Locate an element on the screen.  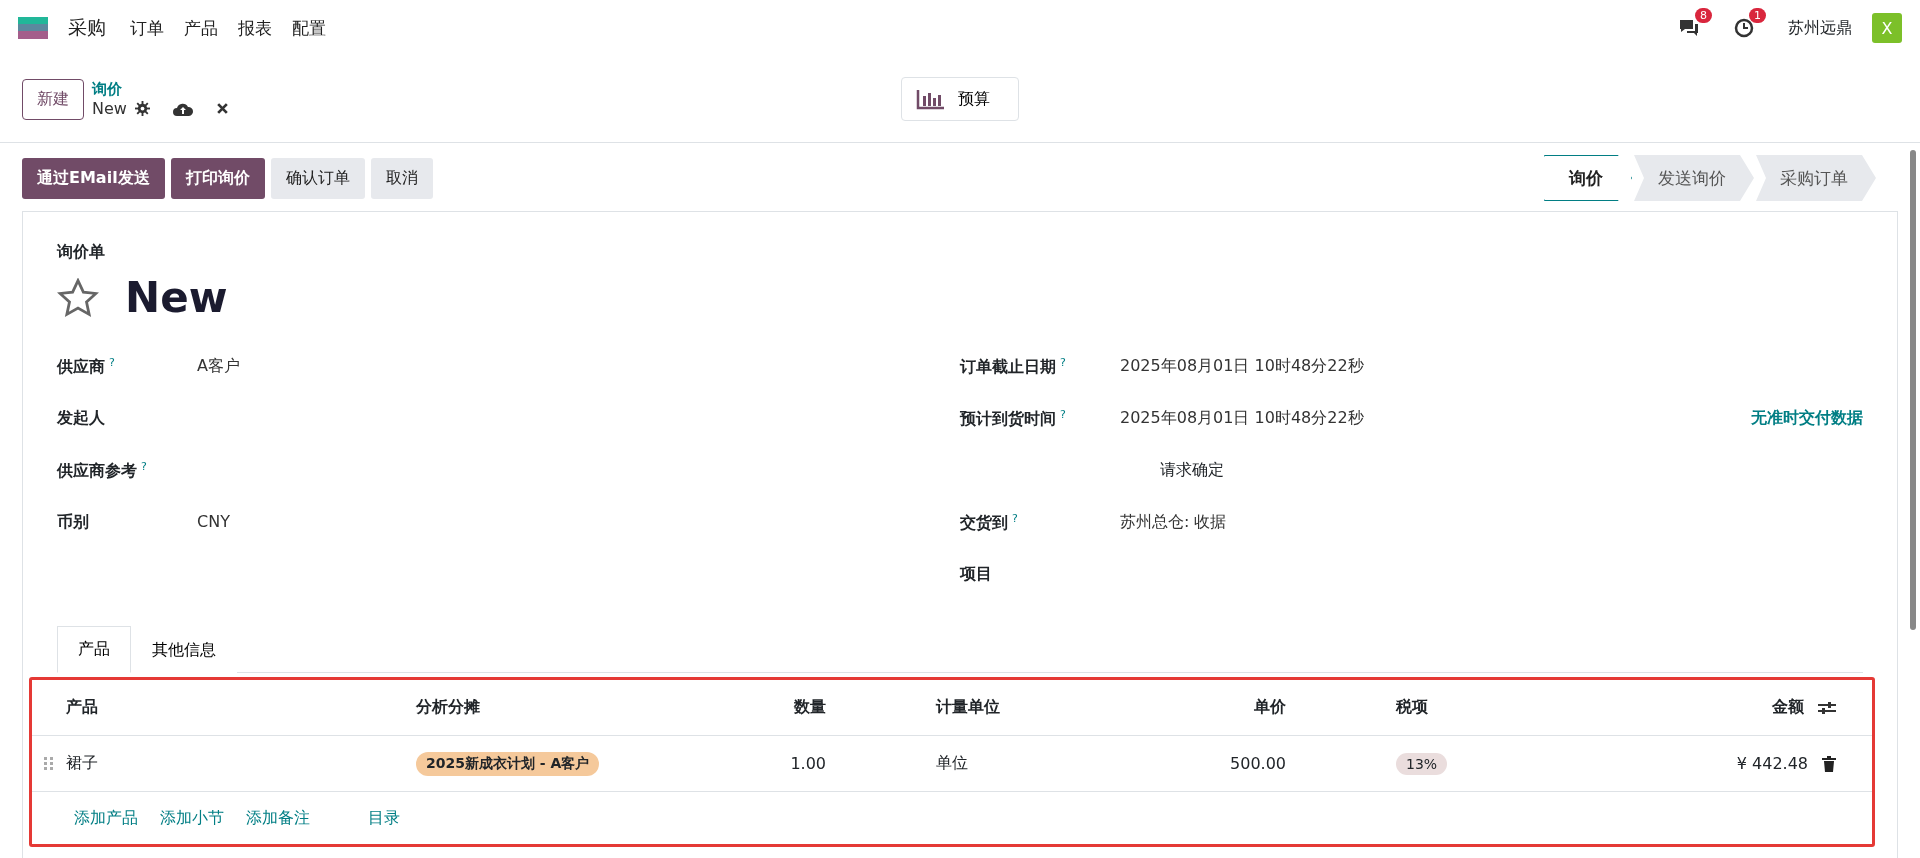
status-step: 发送询价 is located at coordinates (1694, 178).